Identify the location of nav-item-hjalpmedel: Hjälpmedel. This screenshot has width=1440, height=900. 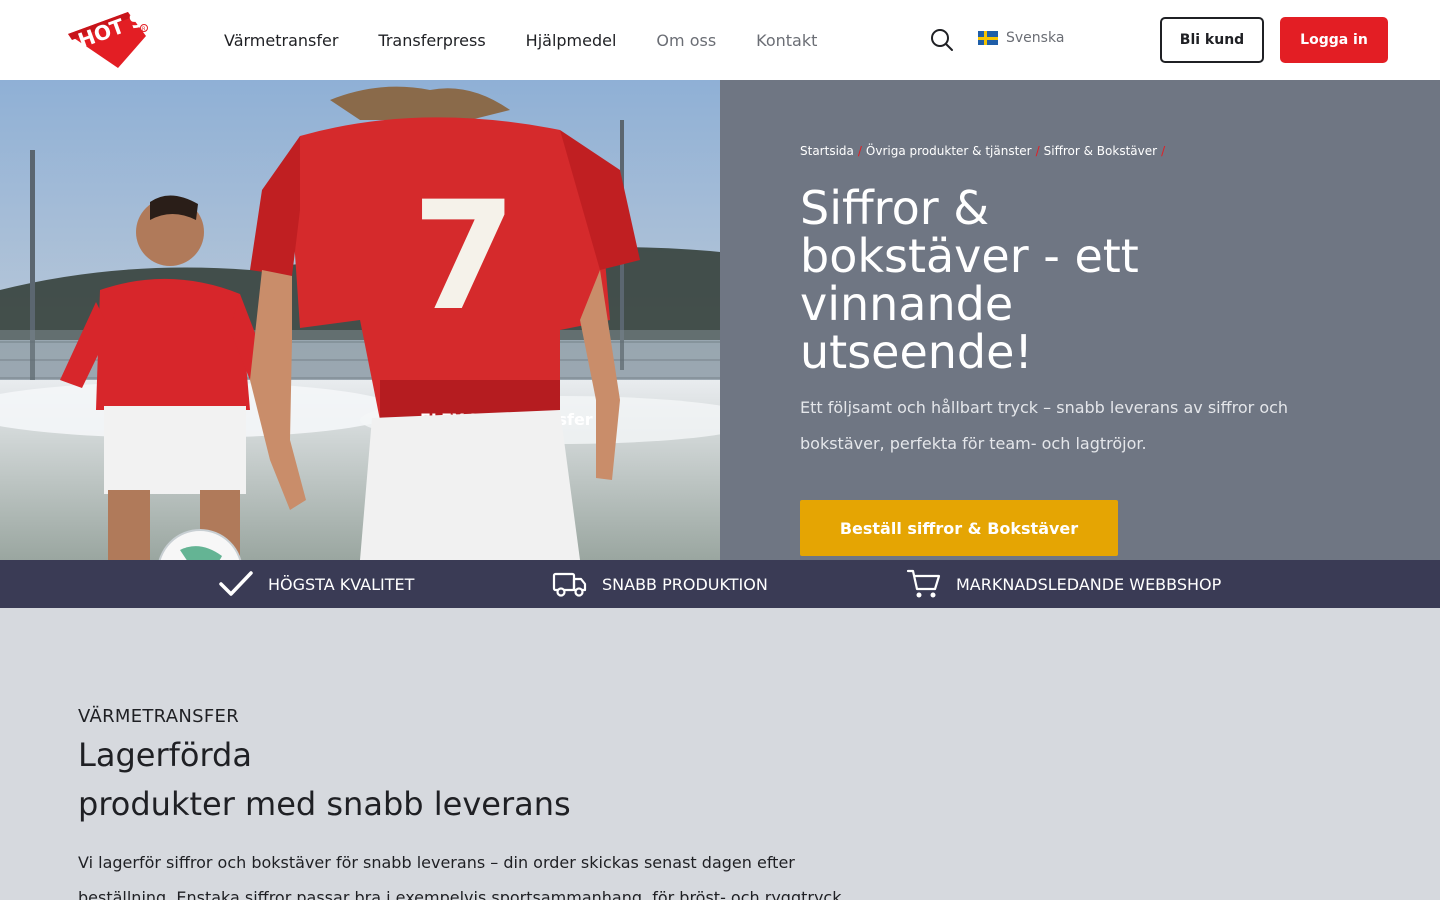
(571, 40).